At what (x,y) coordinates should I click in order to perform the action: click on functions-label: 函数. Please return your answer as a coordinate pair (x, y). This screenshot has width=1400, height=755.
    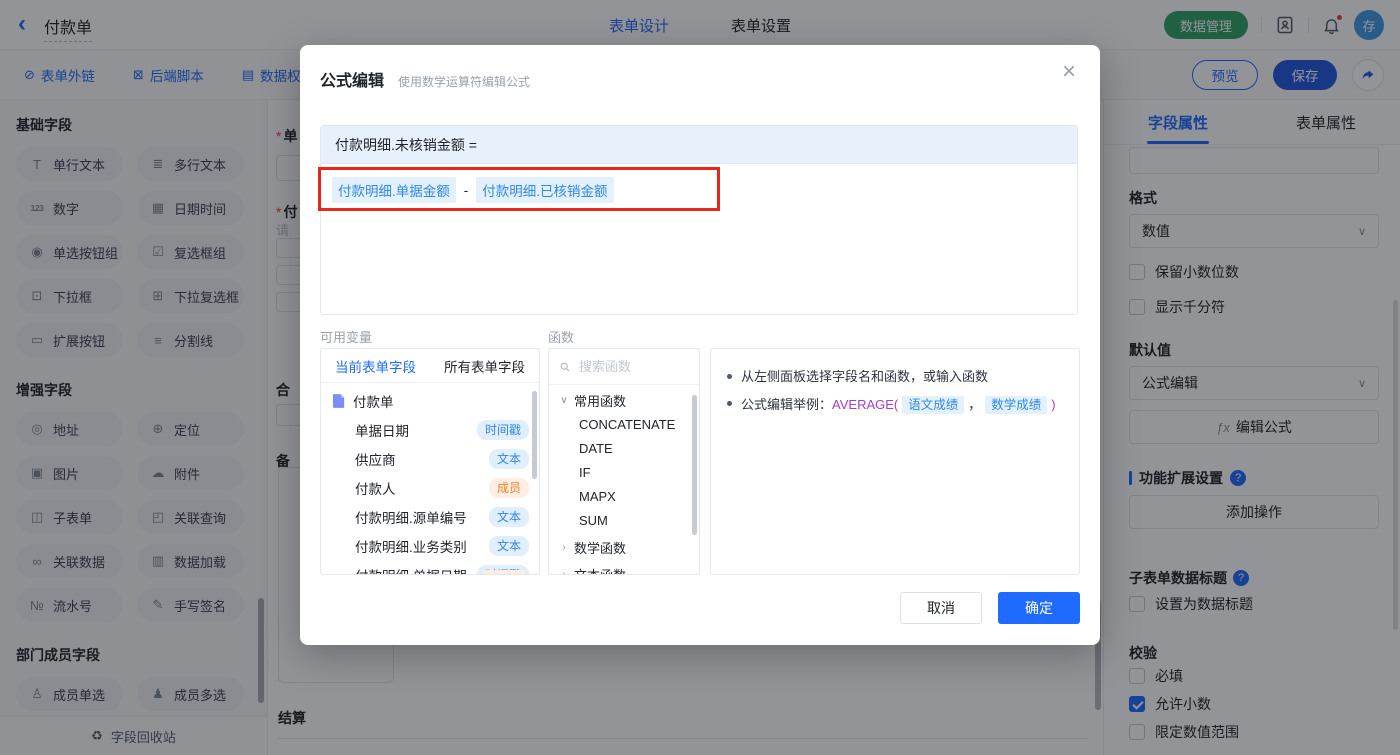
    Looking at the image, I should click on (561, 337).